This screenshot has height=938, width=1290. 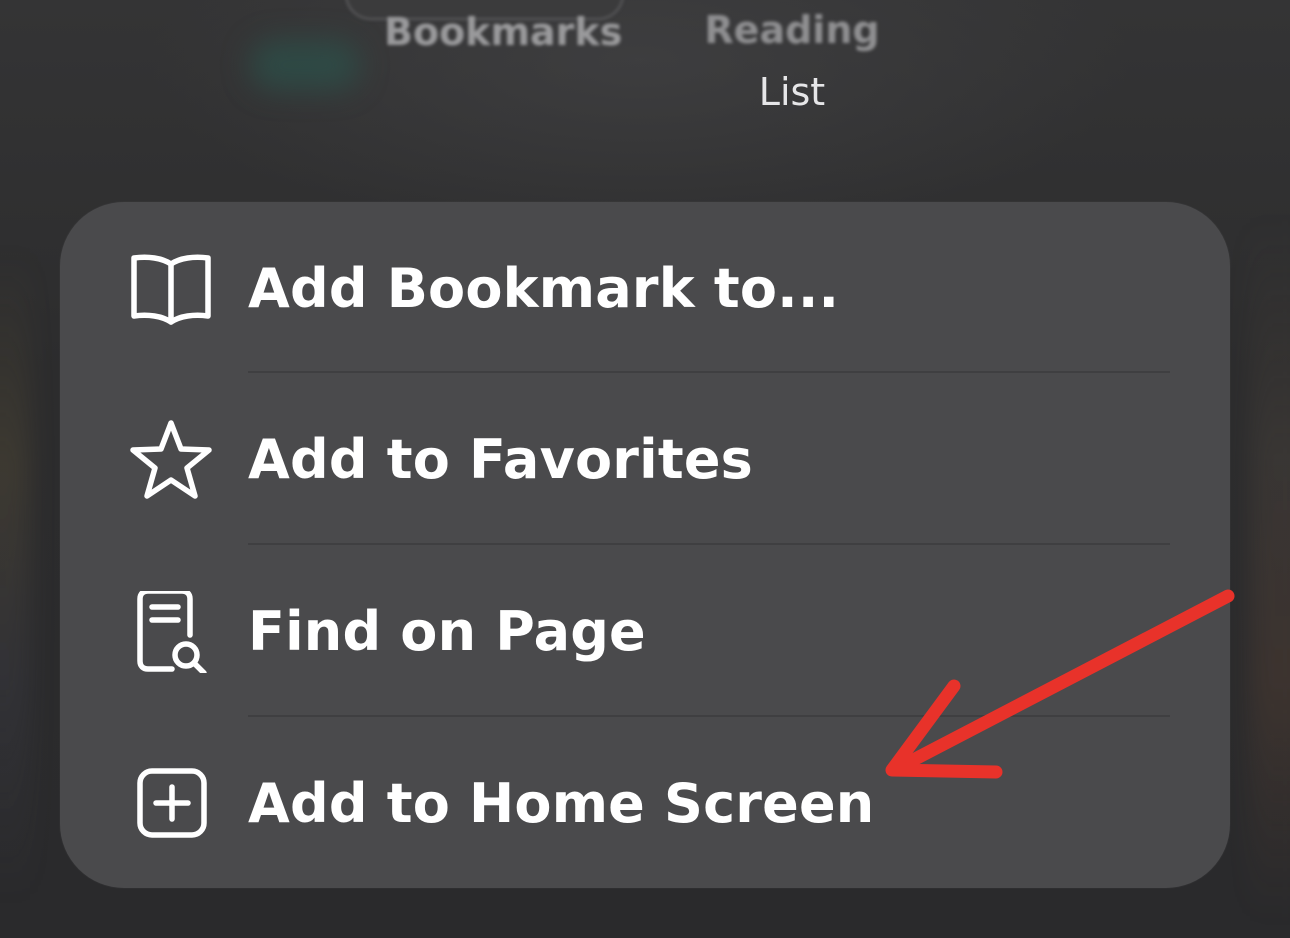 I want to click on menu-item-label: Add to Home Screen, so click(x=561, y=803).